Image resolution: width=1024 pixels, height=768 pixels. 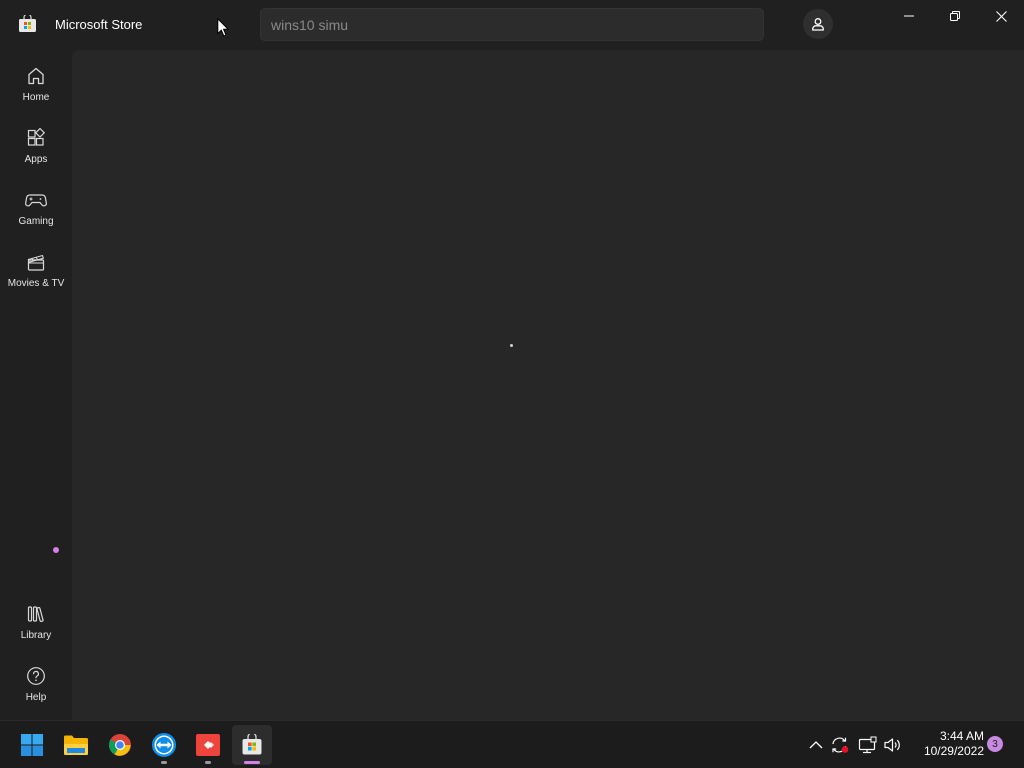 I want to click on file-explorer-icon, so click(x=76, y=745).